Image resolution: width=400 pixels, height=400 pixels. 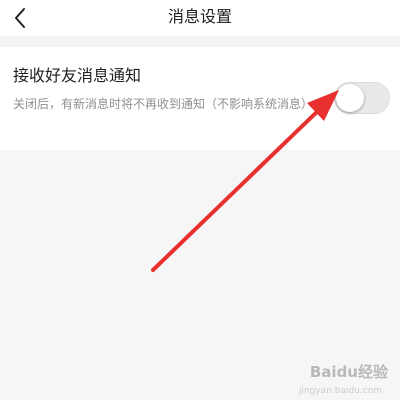 I want to click on chevron-left-icon, so click(x=20, y=18).